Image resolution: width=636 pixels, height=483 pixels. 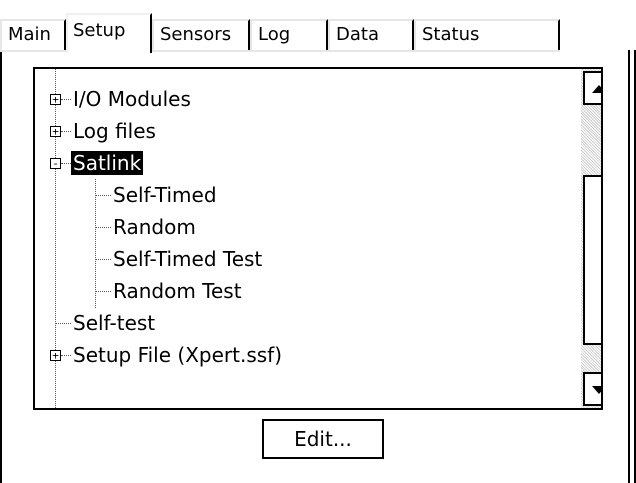 I want to click on tree-node-label: Self-Timed Test, so click(x=188, y=259).